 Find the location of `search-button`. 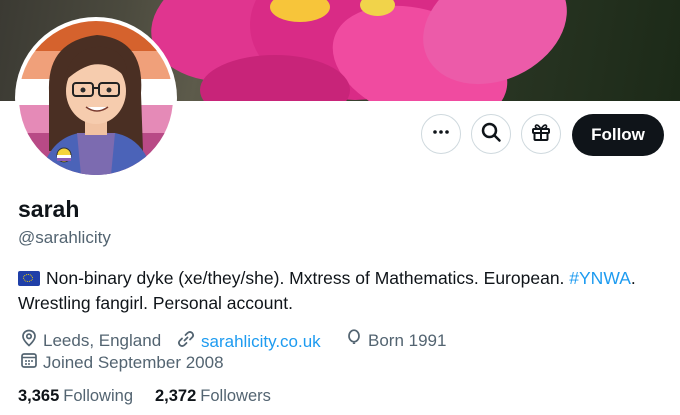

search-button is located at coordinates (491, 134).